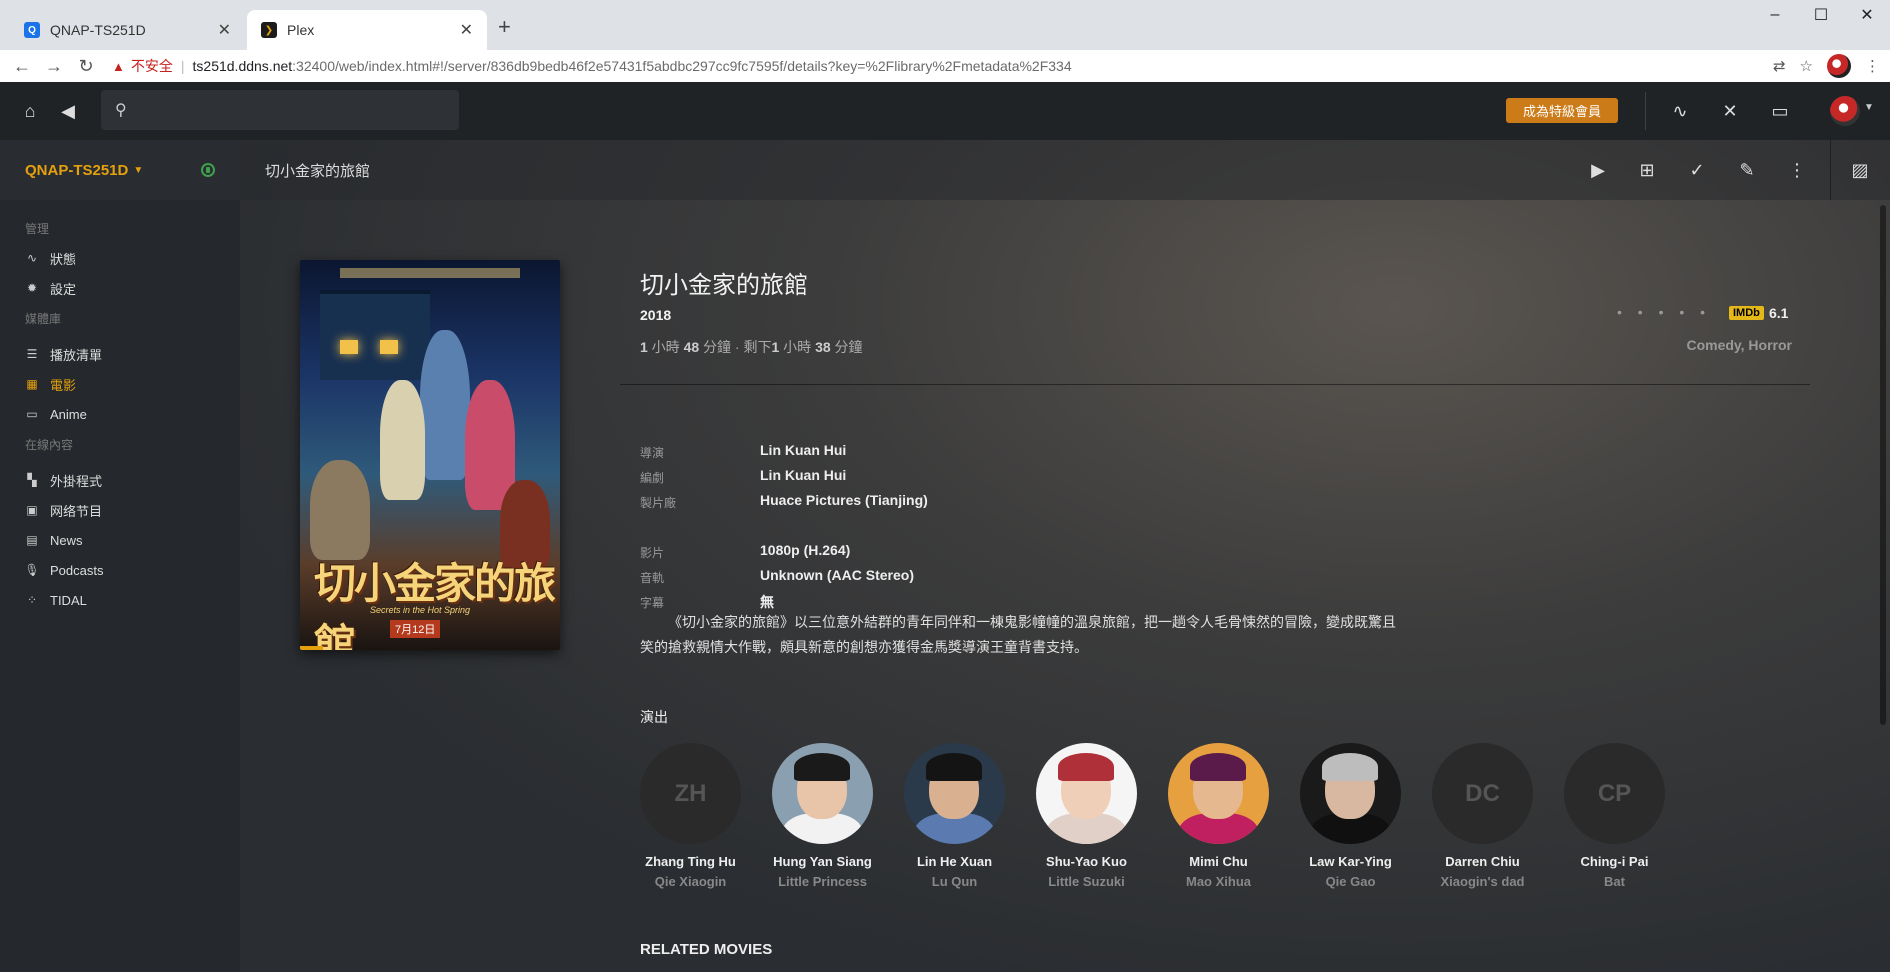 The width and height of the screenshot is (1890, 972). Describe the element at coordinates (805, 550) in the screenshot. I see `detail-value-video: 1080p (H.264)` at that location.